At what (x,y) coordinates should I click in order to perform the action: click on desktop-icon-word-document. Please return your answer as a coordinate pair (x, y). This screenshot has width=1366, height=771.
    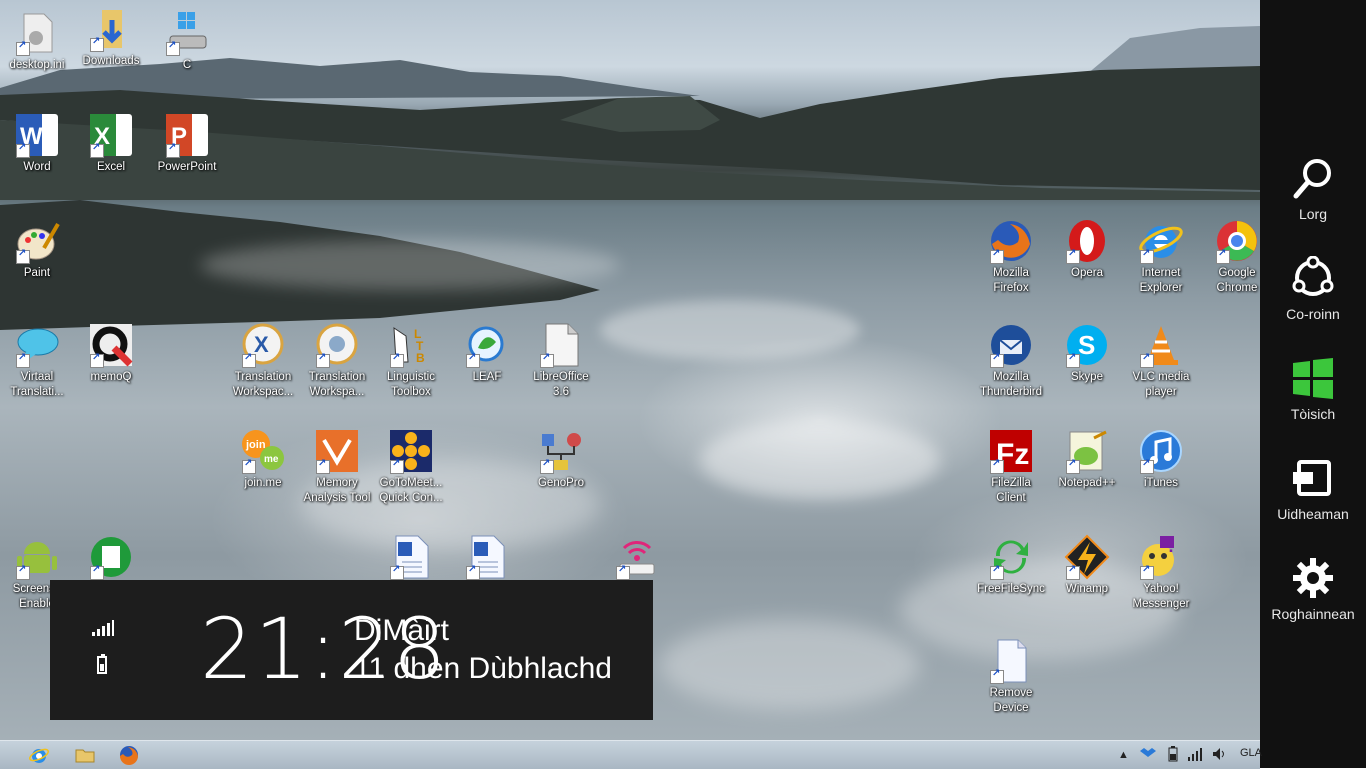
    Looking at the image, I should click on (411, 558).